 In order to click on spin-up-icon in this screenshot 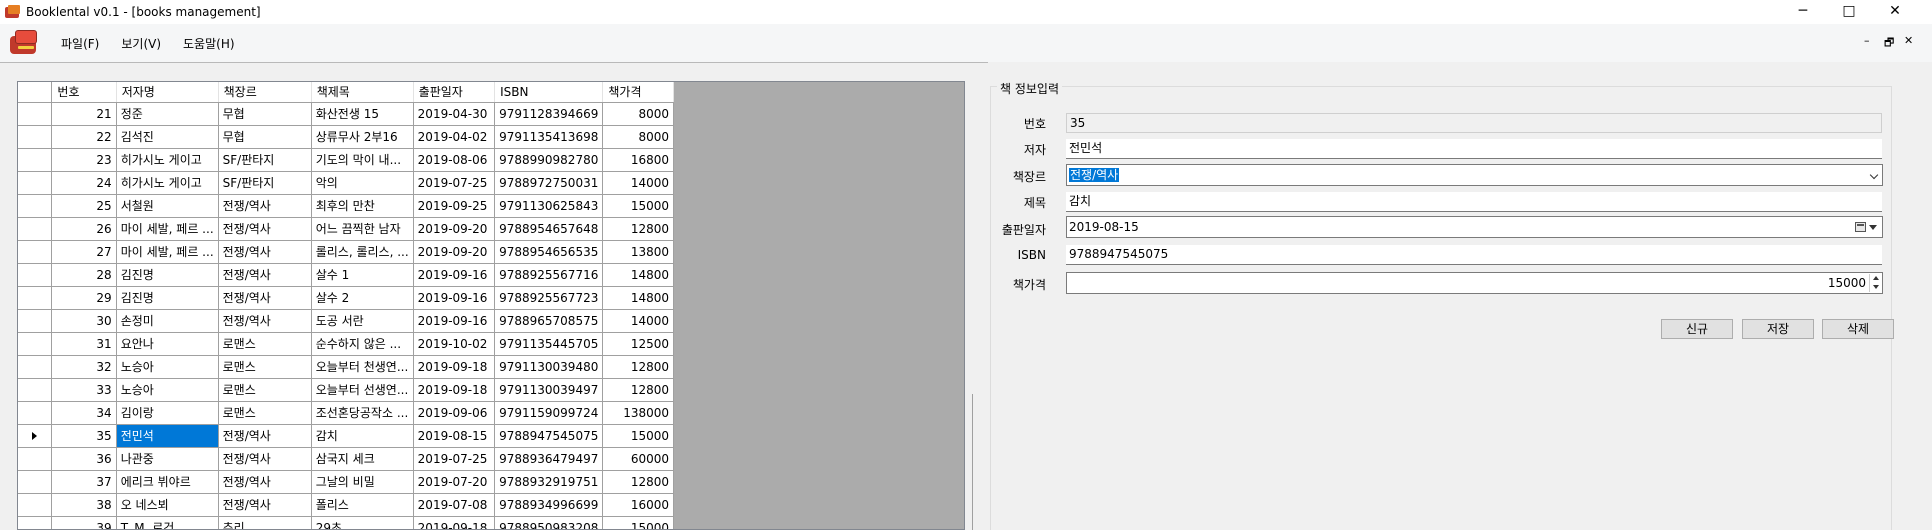, I will do `click(1876, 278)`.